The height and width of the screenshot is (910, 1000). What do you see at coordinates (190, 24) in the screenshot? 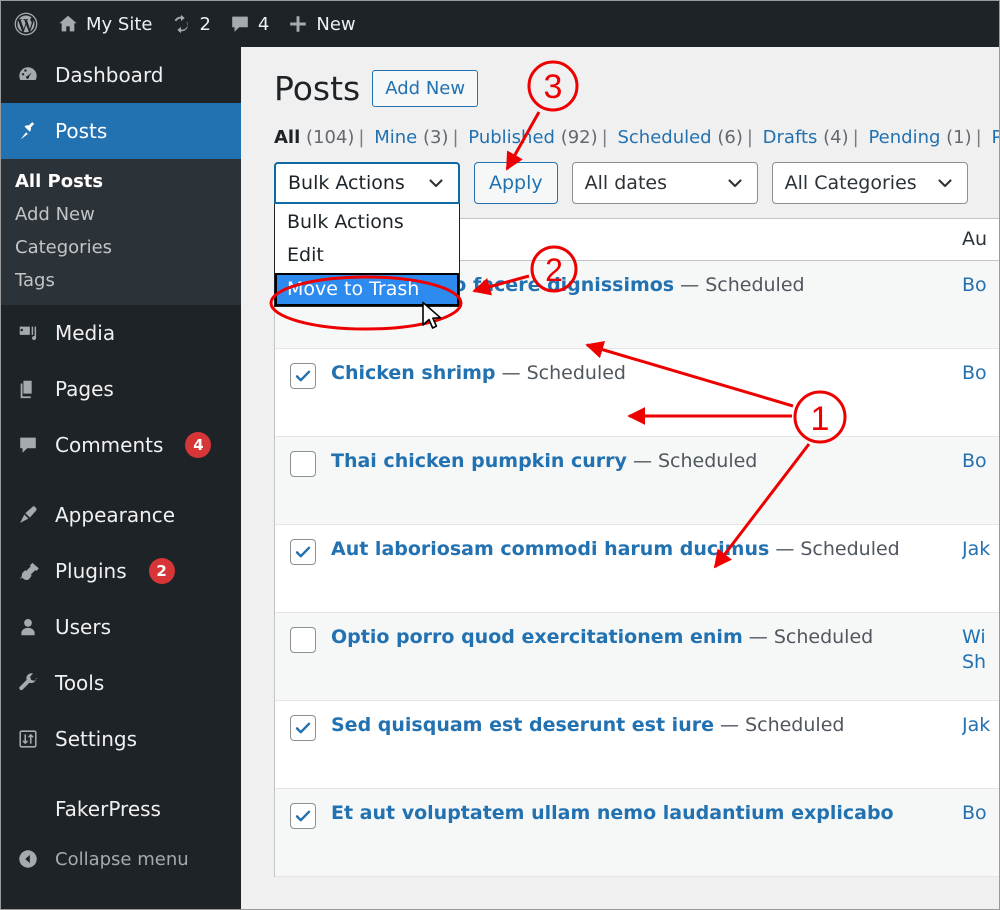
I see `adminbar-updates: 2` at bounding box center [190, 24].